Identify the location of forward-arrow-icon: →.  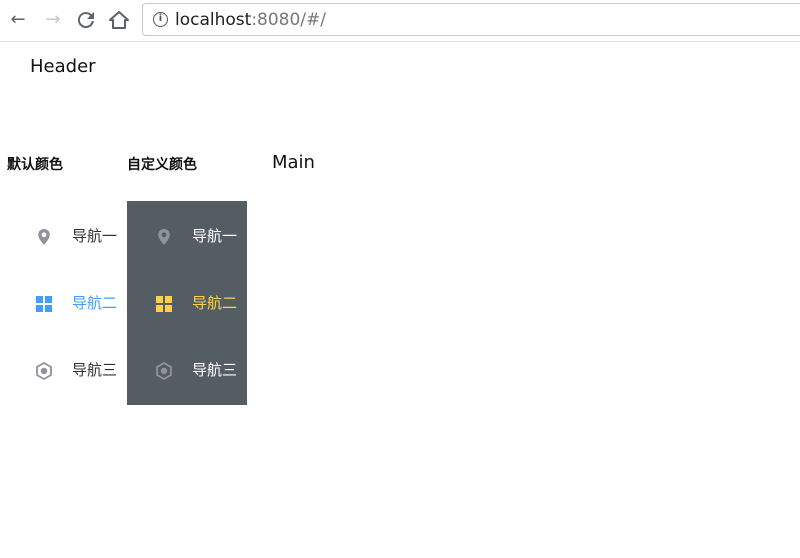
(53, 20).